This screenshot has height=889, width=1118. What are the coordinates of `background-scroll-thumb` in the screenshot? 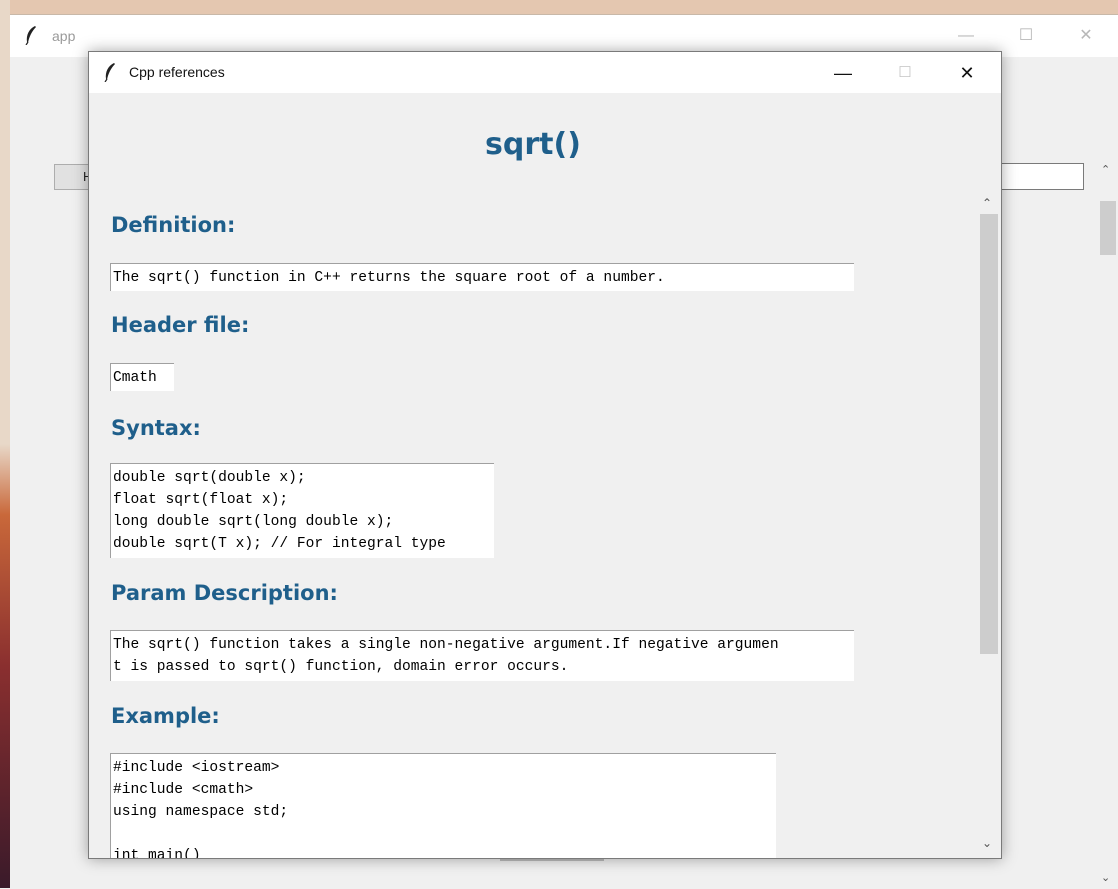 It's located at (1108, 228).